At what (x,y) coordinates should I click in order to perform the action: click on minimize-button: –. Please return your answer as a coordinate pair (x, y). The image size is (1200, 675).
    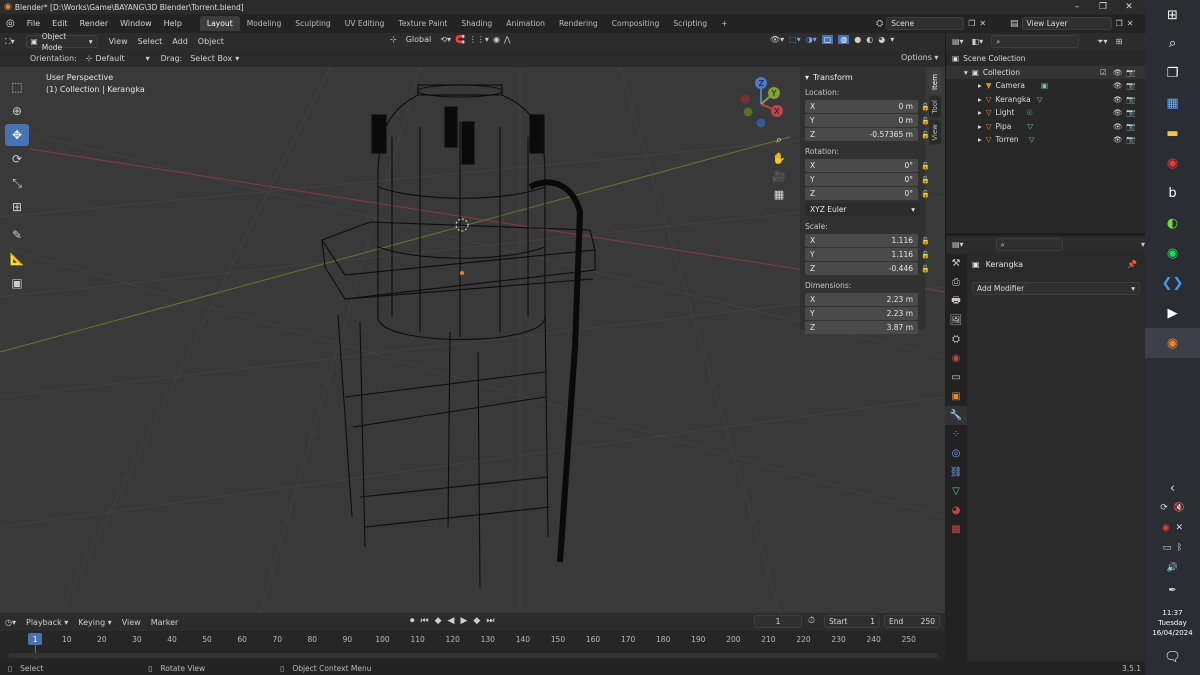
    Looking at the image, I should click on (1077, 7).